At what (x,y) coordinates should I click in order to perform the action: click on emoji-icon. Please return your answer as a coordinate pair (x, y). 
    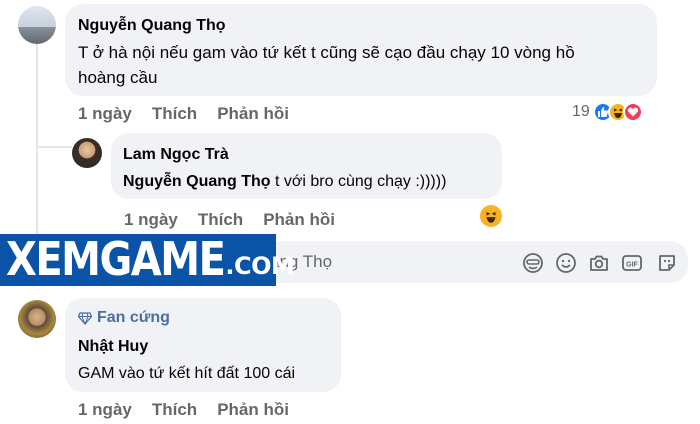
    Looking at the image, I should click on (566, 263).